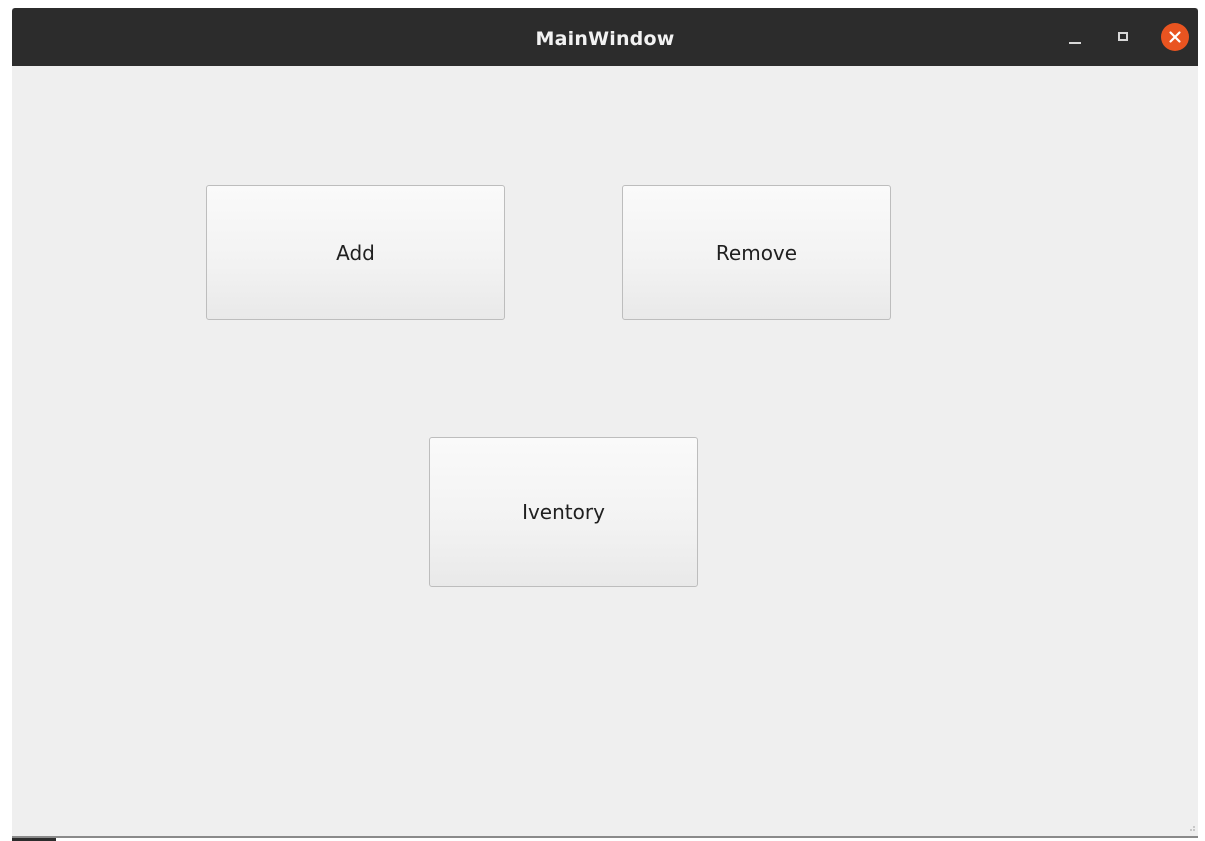 This screenshot has height=841, width=1205. I want to click on close-icon, so click(1175, 37).